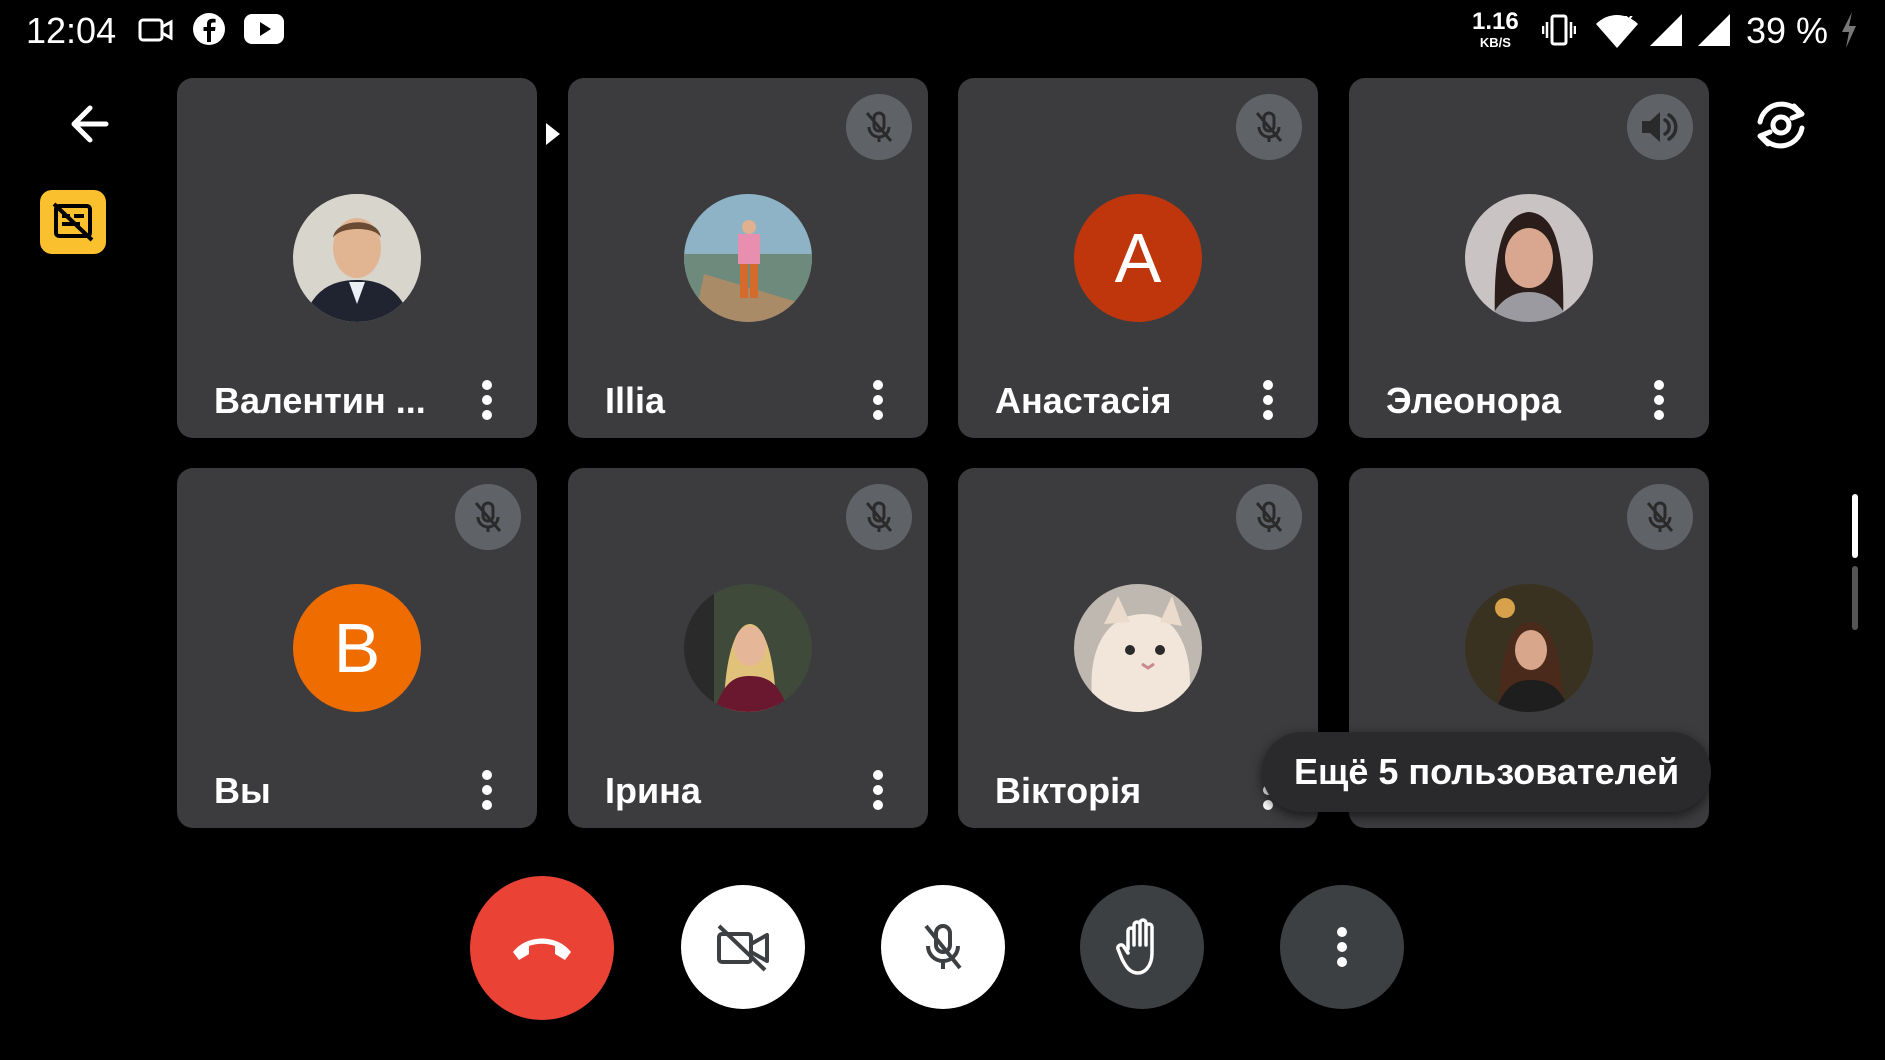 The width and height of the screenshot is (1885, 1060). I want to click on raise-hand-button, so click(1142, 947).